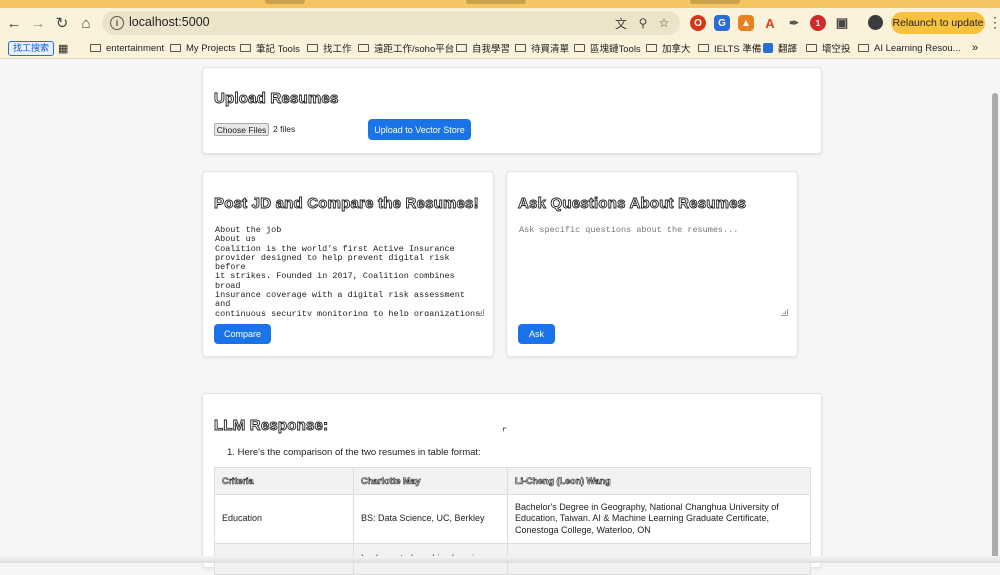  Describe the element at coordinates (698, 23) in the screenshot. I see `opera-icon: O` at that location.